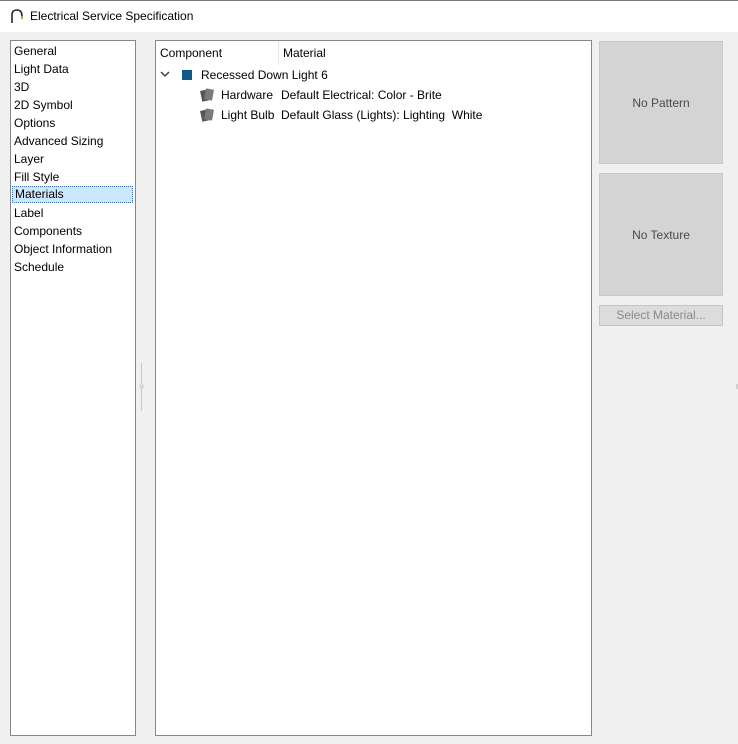 The height and width of the screenshot is (744, 738). Describe the element at coordinates (72, 87) in the screenshot. I see `sidebar-item-3d: 3D` at that location.